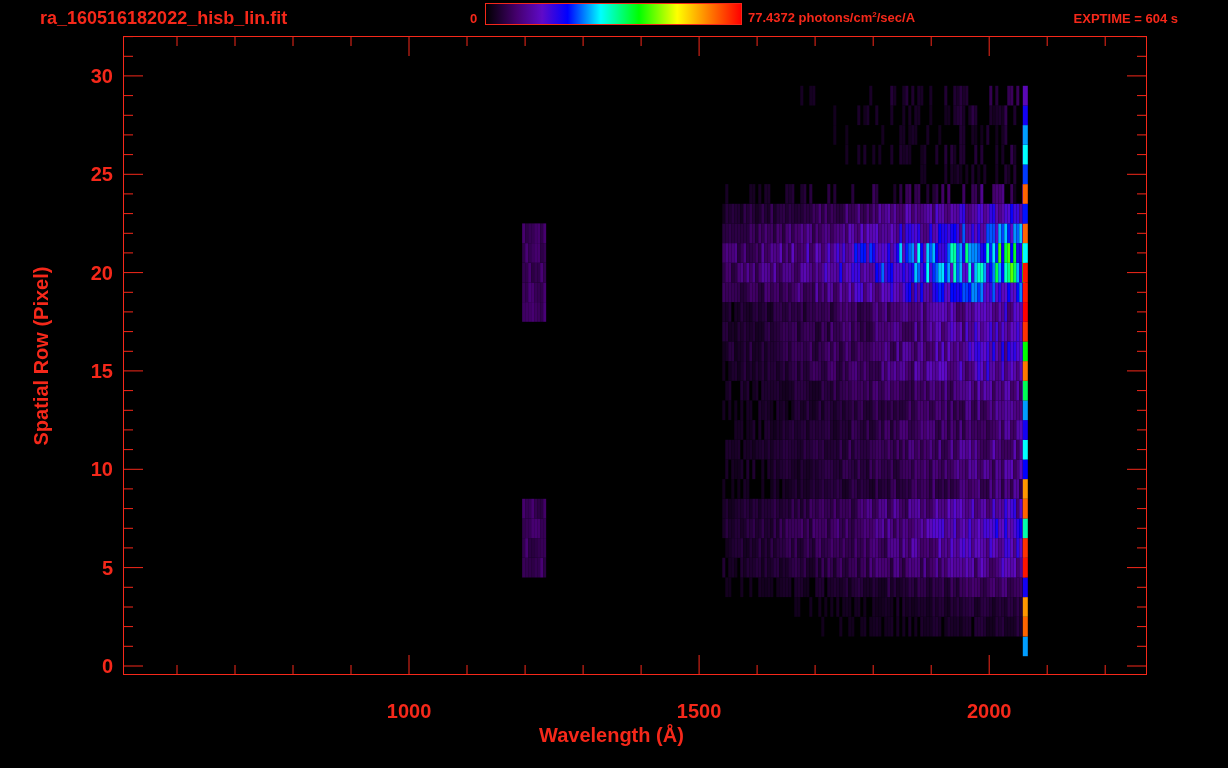 This screenshot has height=768, width=1228. Describe the element at coordinates (101, 370) in the screenshot. I see `y-tick-label: 15` at that location.